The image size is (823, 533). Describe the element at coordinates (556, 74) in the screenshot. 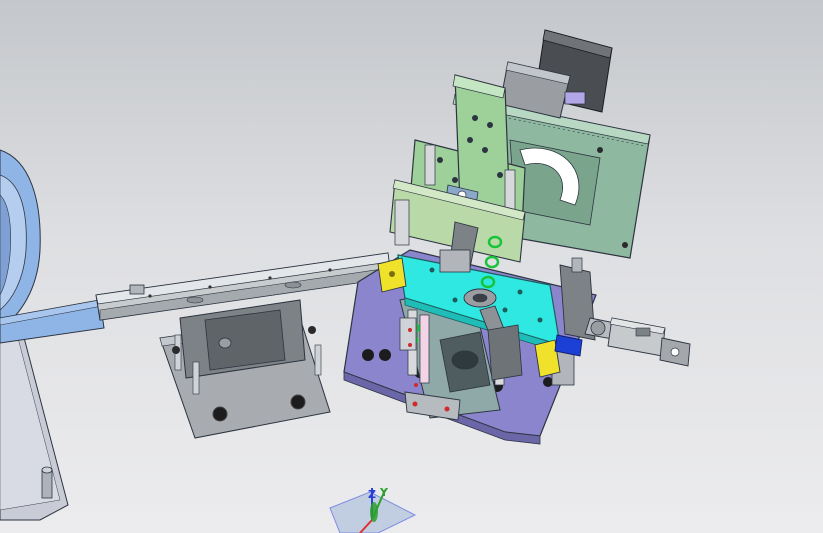

I see `stepper-motor` at that location.